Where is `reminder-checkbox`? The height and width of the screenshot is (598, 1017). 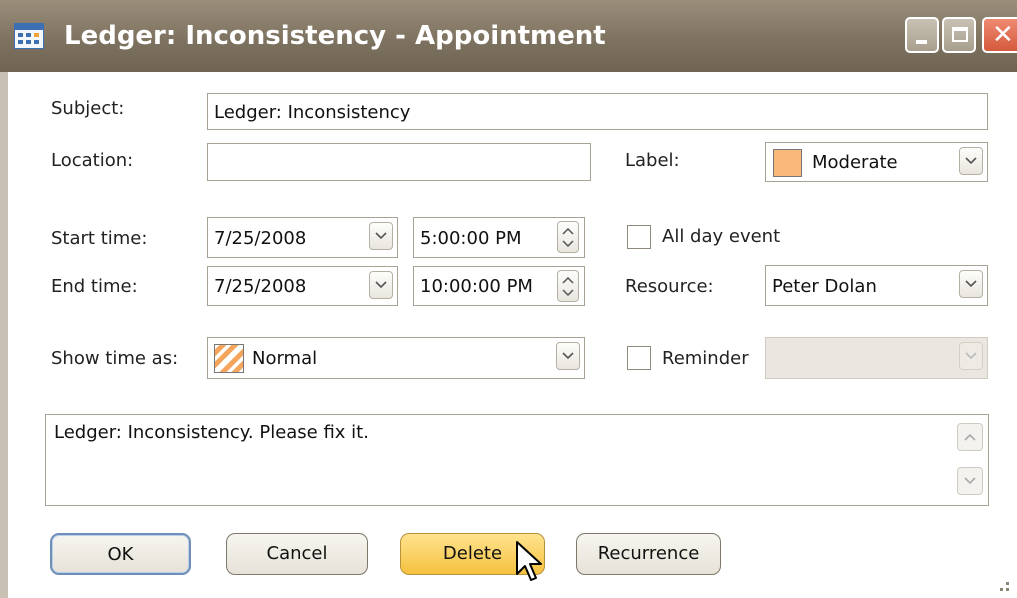 reminder-checkbox is located at coordinates (639, 358).